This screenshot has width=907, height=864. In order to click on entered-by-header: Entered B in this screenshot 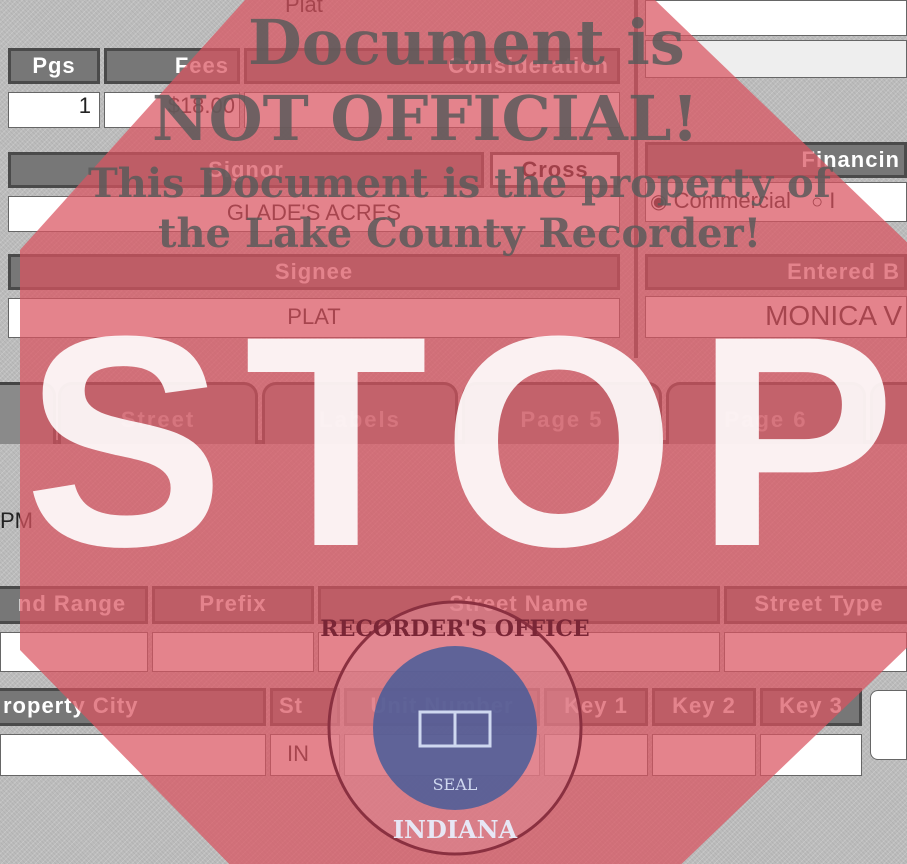, I will do `click(776, 272)`.